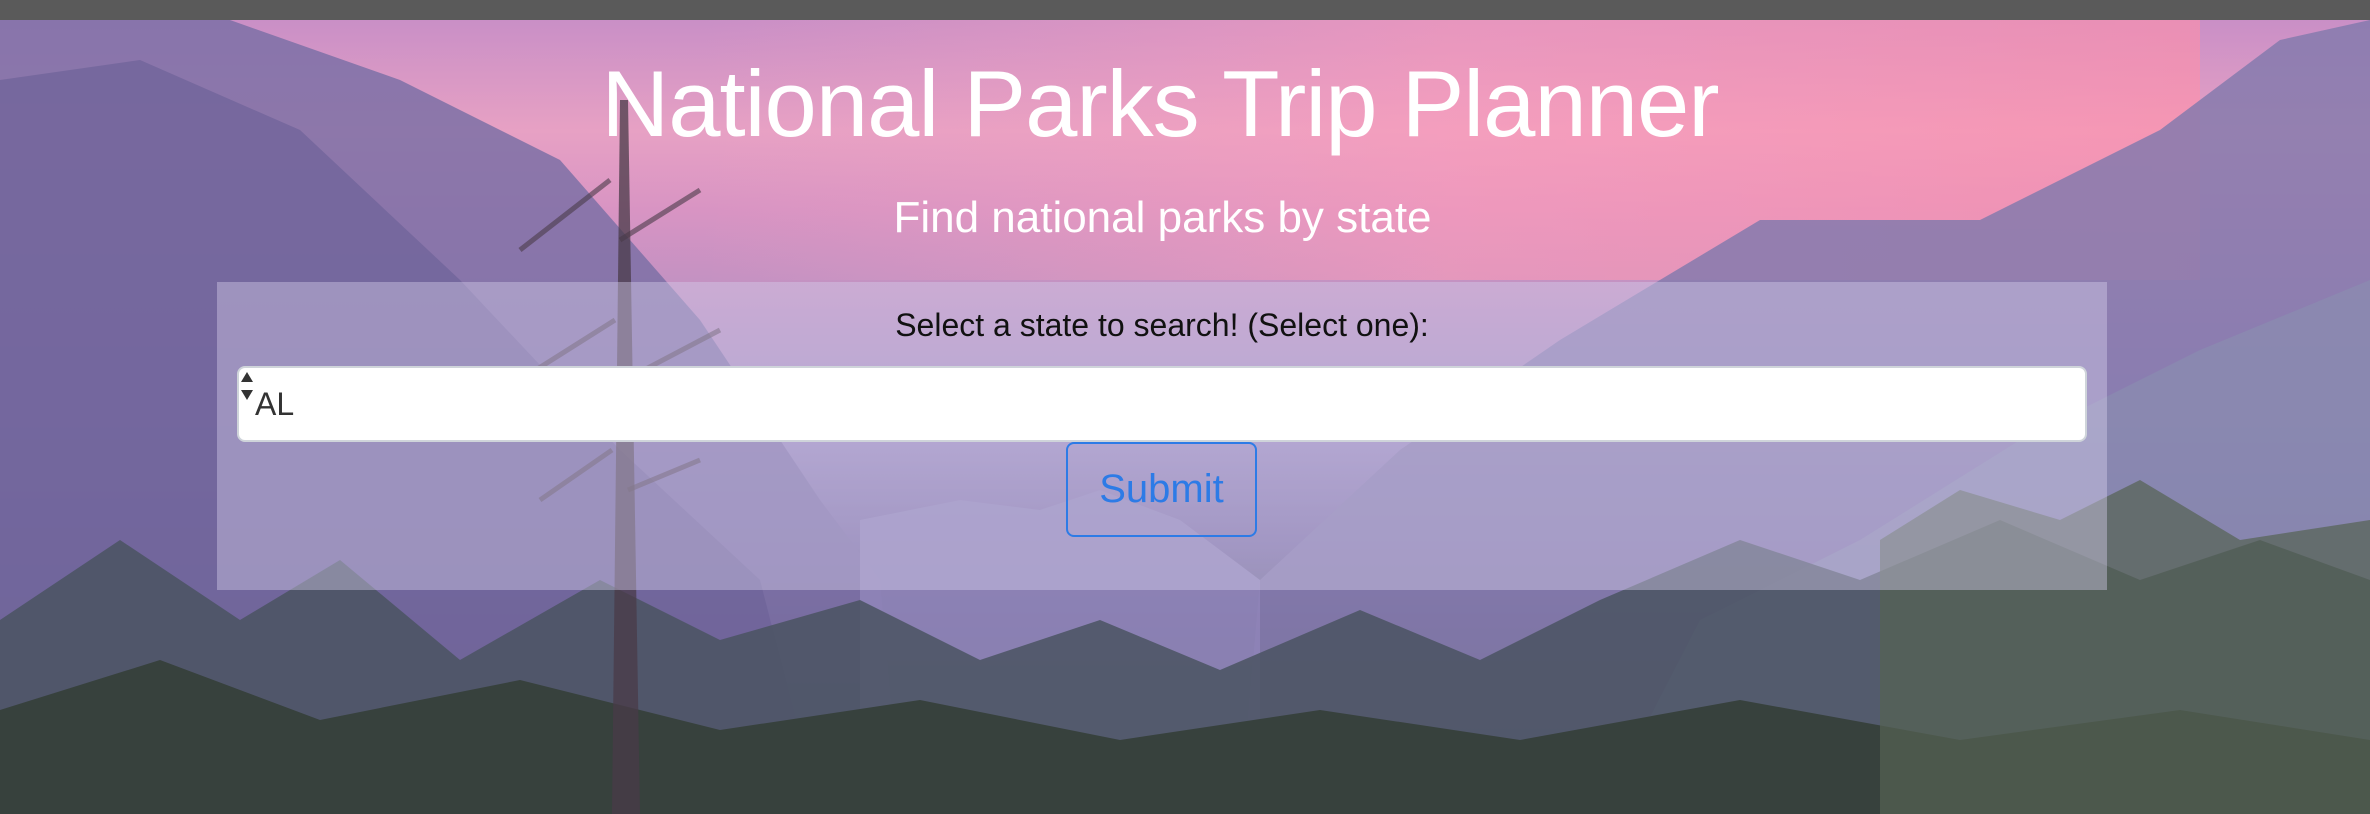 This screenshot has height=814, width=2370. What do you see at coordinates (1162, 325) in the screenshot?
I see `state-select-label: Select a state to search! (Select one):` at bounding box center [1162, 325].